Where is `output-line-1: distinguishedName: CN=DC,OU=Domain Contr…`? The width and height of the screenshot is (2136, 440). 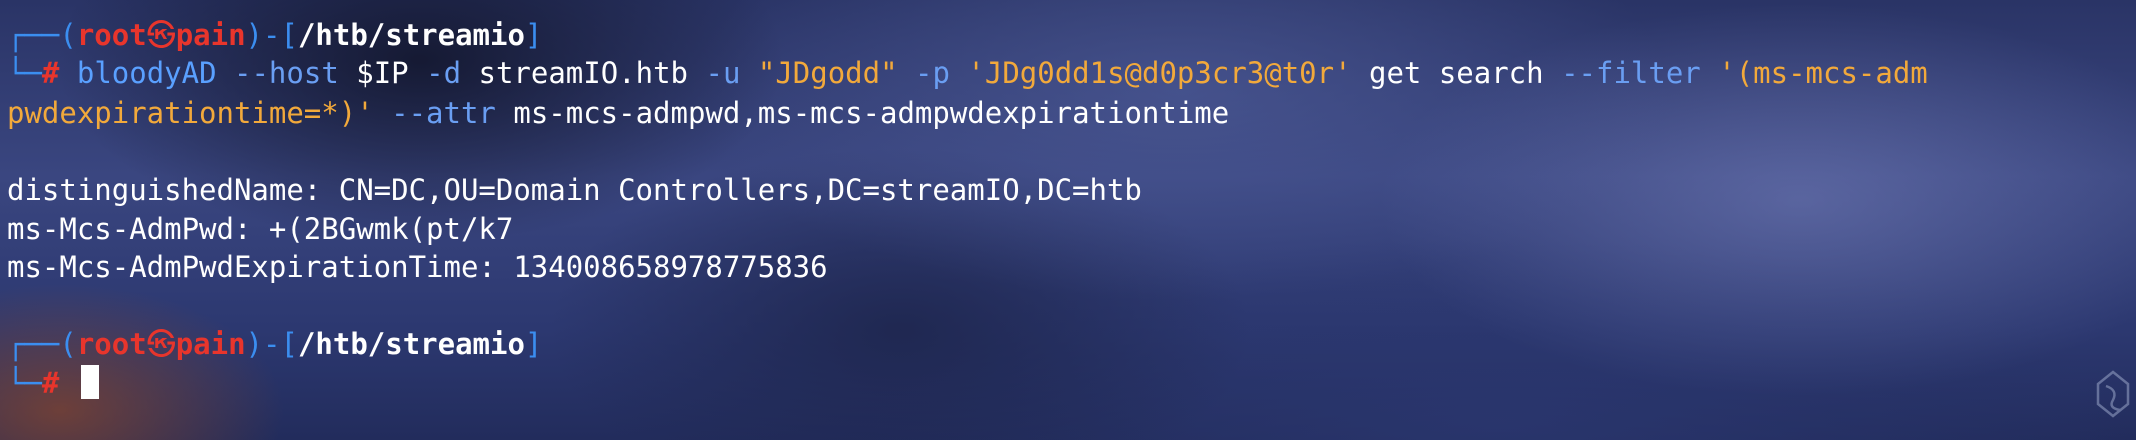
output-line-1: distinguishedName: CN=DC,OU=Domain Contr… is located at coordinates (574, 190).